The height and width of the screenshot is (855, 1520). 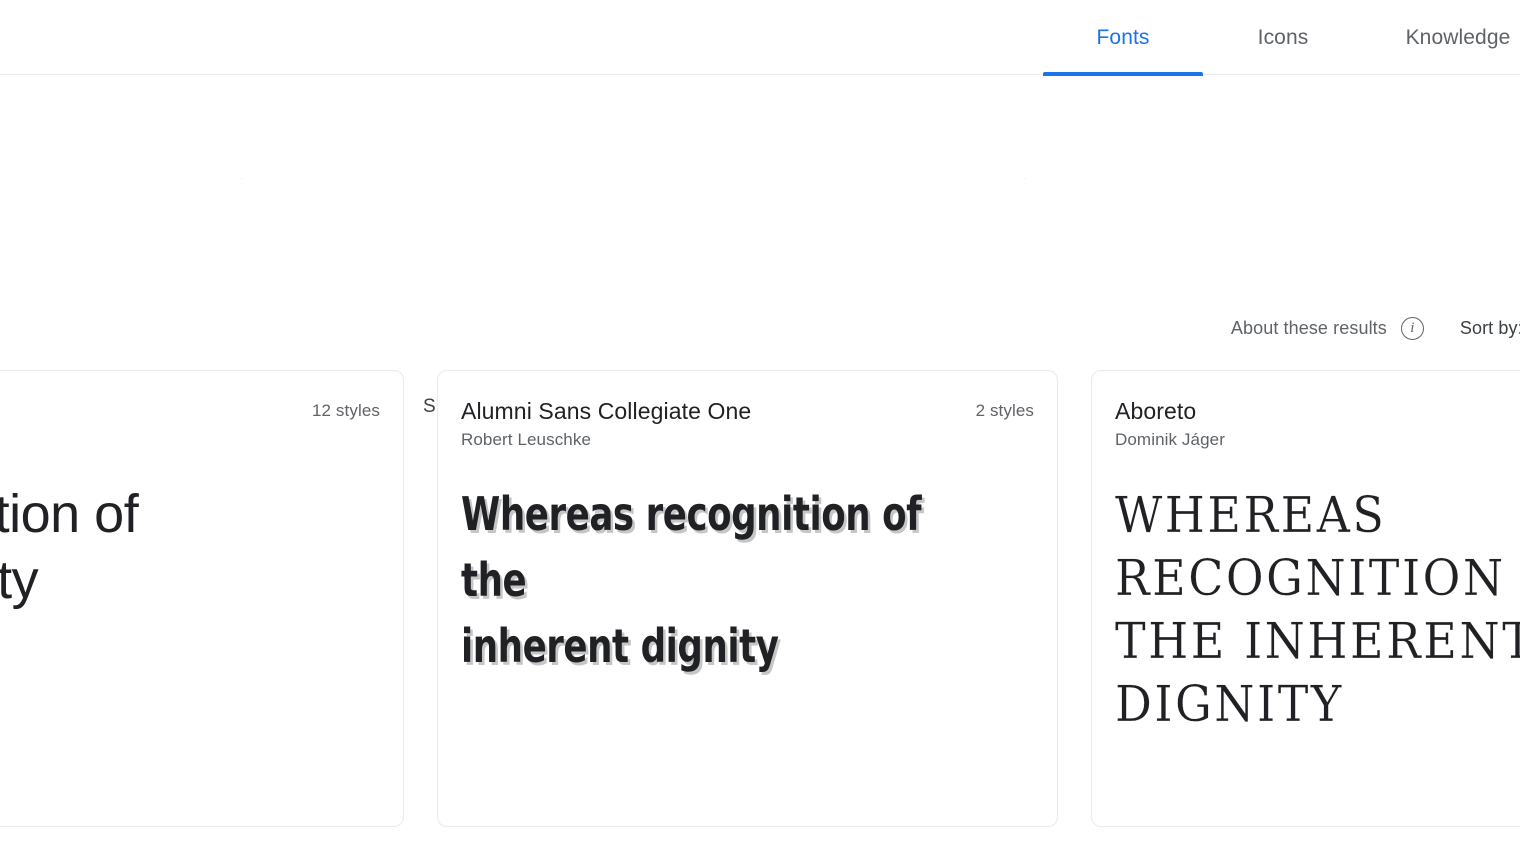 What do you see at coordinates (1229, 703) in the screenshot?
I see `preview-line: DIGNITY` at bounding box center [1229, 703].